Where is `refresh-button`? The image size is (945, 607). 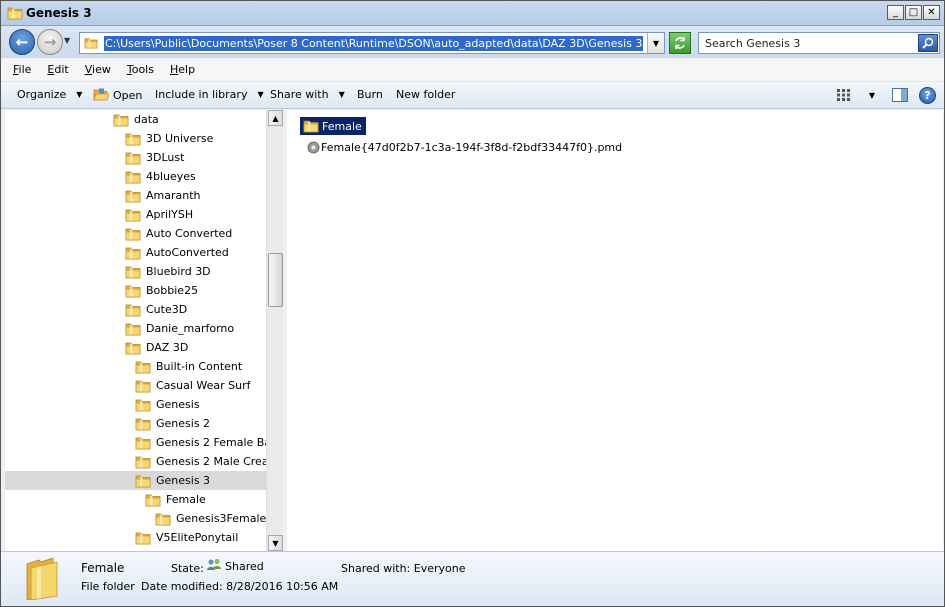
refresh-button is located at coordinates (680, 43).